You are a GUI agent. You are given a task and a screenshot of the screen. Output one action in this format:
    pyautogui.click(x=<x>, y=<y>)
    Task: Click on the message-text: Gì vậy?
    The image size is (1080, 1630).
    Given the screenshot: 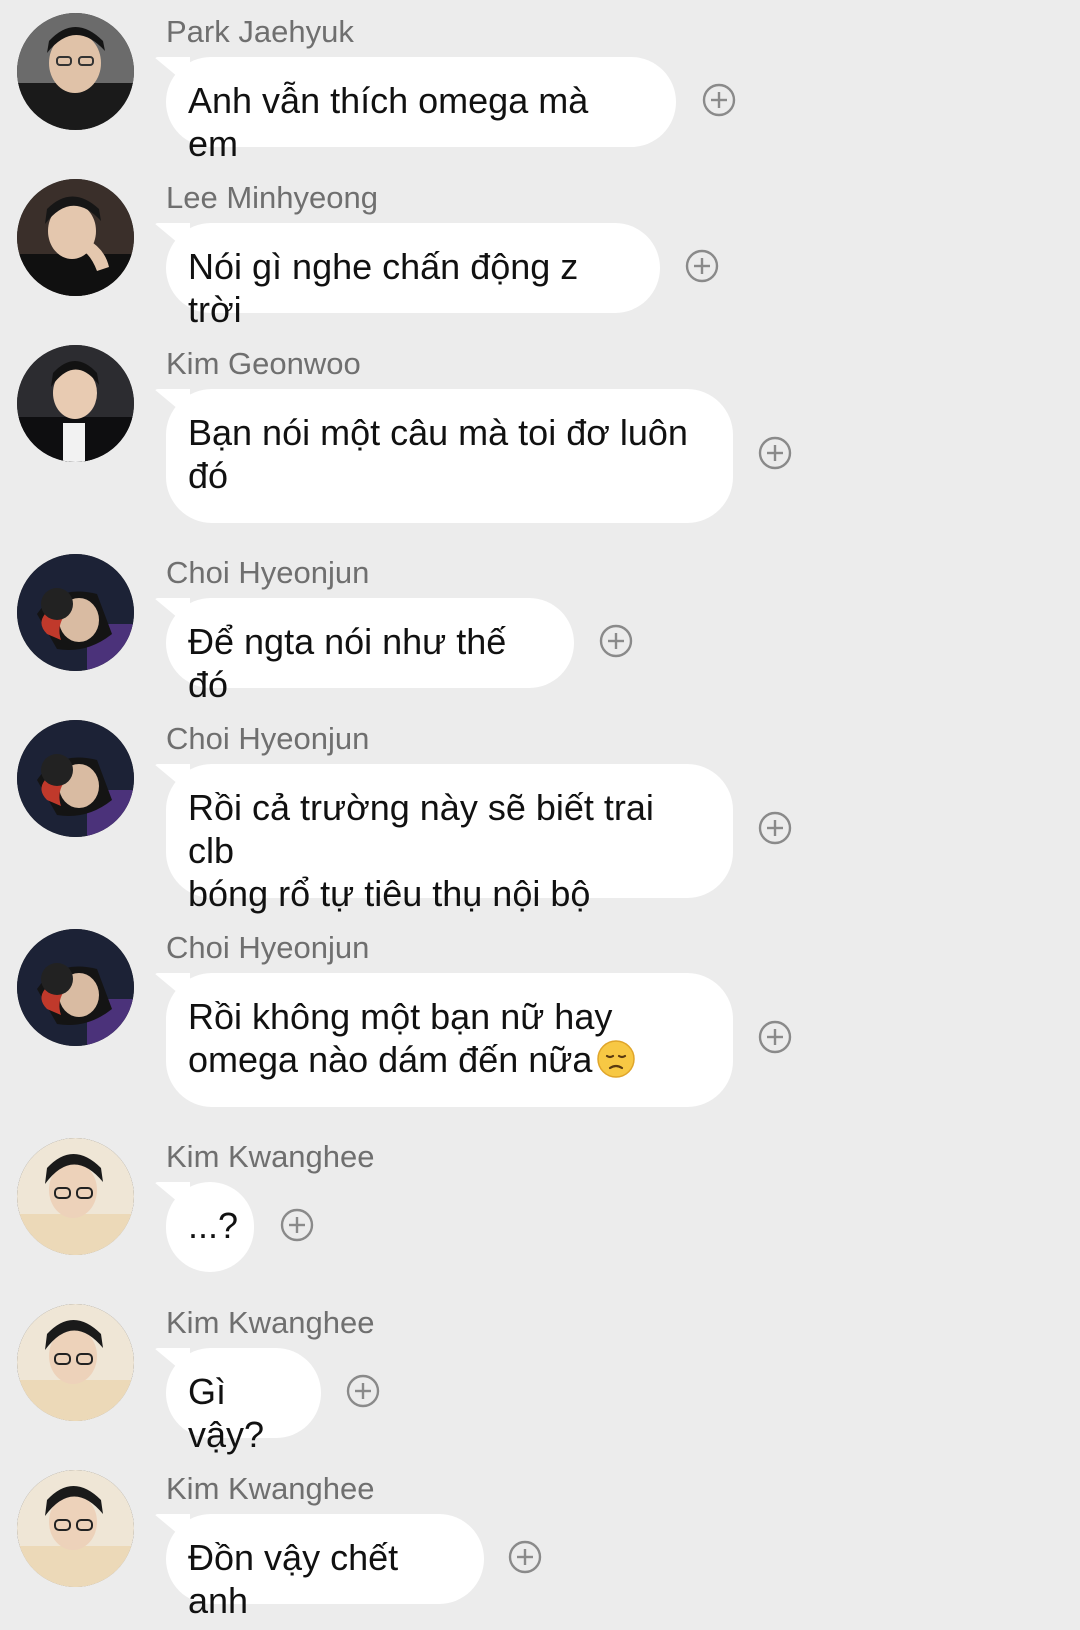 What is the action you would take?
    pyautogui.click(x=226, y=1413)
    